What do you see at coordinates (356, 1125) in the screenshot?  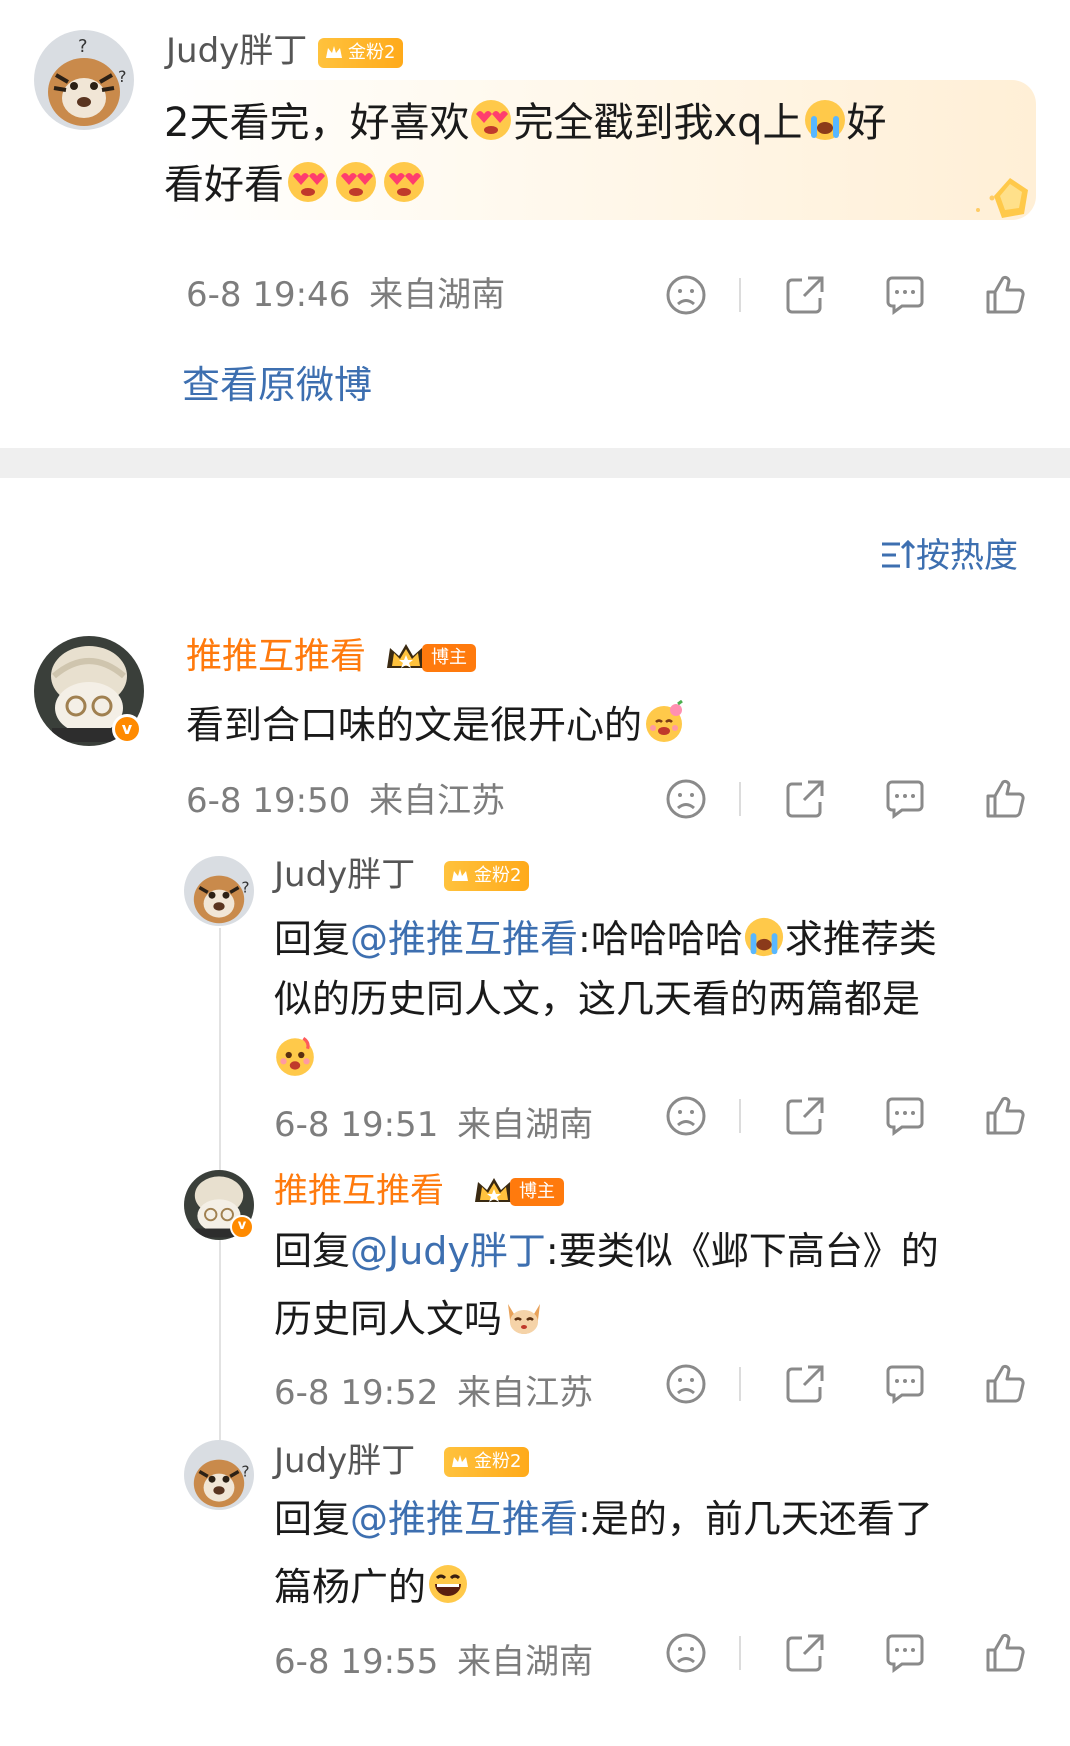 I see `reply-time: 6-8 19:51` at bounding box center [356, 1125].